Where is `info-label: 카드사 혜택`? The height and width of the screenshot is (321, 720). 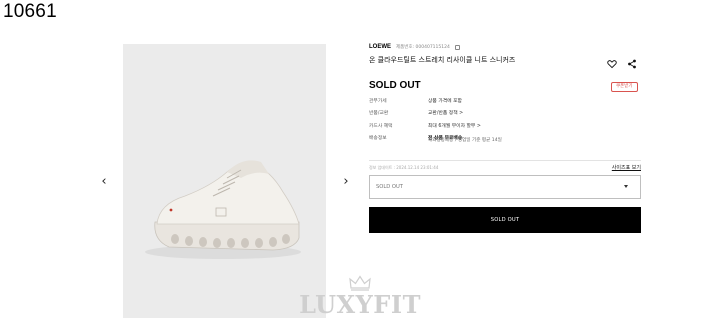 info-label: 카드사 혜택 is located at coordinates (381, 126).